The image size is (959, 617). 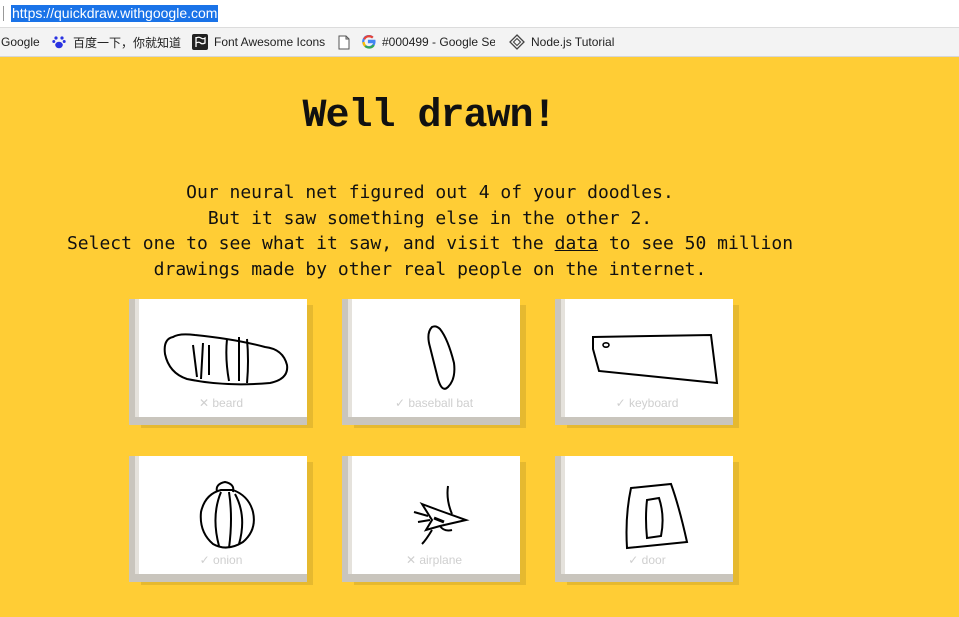 I want to click on bookmark-nodejs: Node.js Tutorial, so click(x=561, y=42).